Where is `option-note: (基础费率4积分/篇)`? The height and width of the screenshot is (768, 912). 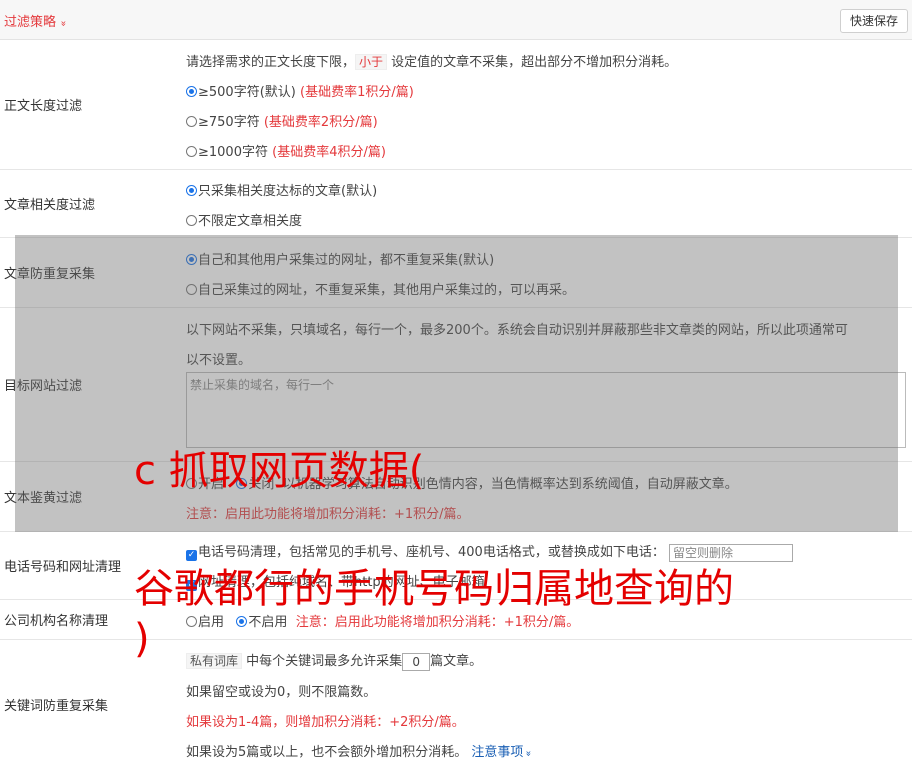 option-note: (基础费率4积分/篇) is located at coordinates (329, 152).